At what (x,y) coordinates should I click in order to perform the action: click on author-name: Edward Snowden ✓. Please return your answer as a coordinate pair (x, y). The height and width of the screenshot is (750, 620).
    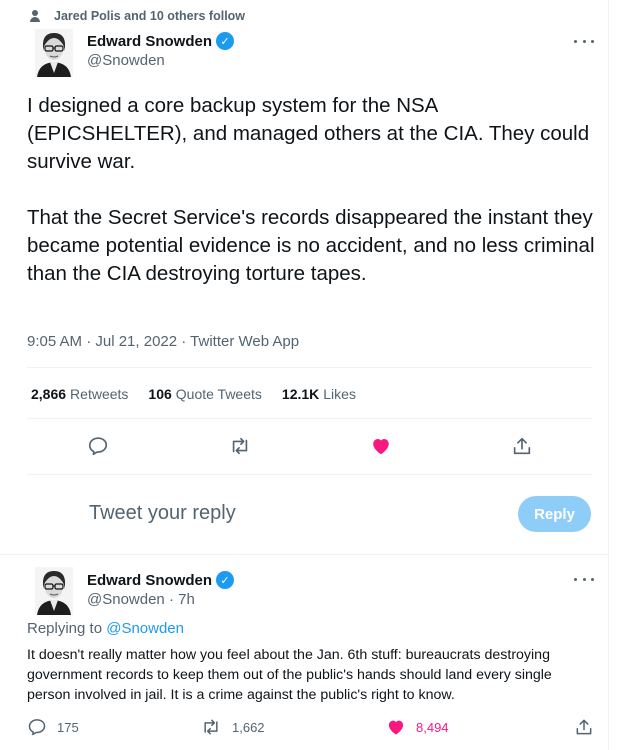
    Looking at the image, I should click on (161, 41).